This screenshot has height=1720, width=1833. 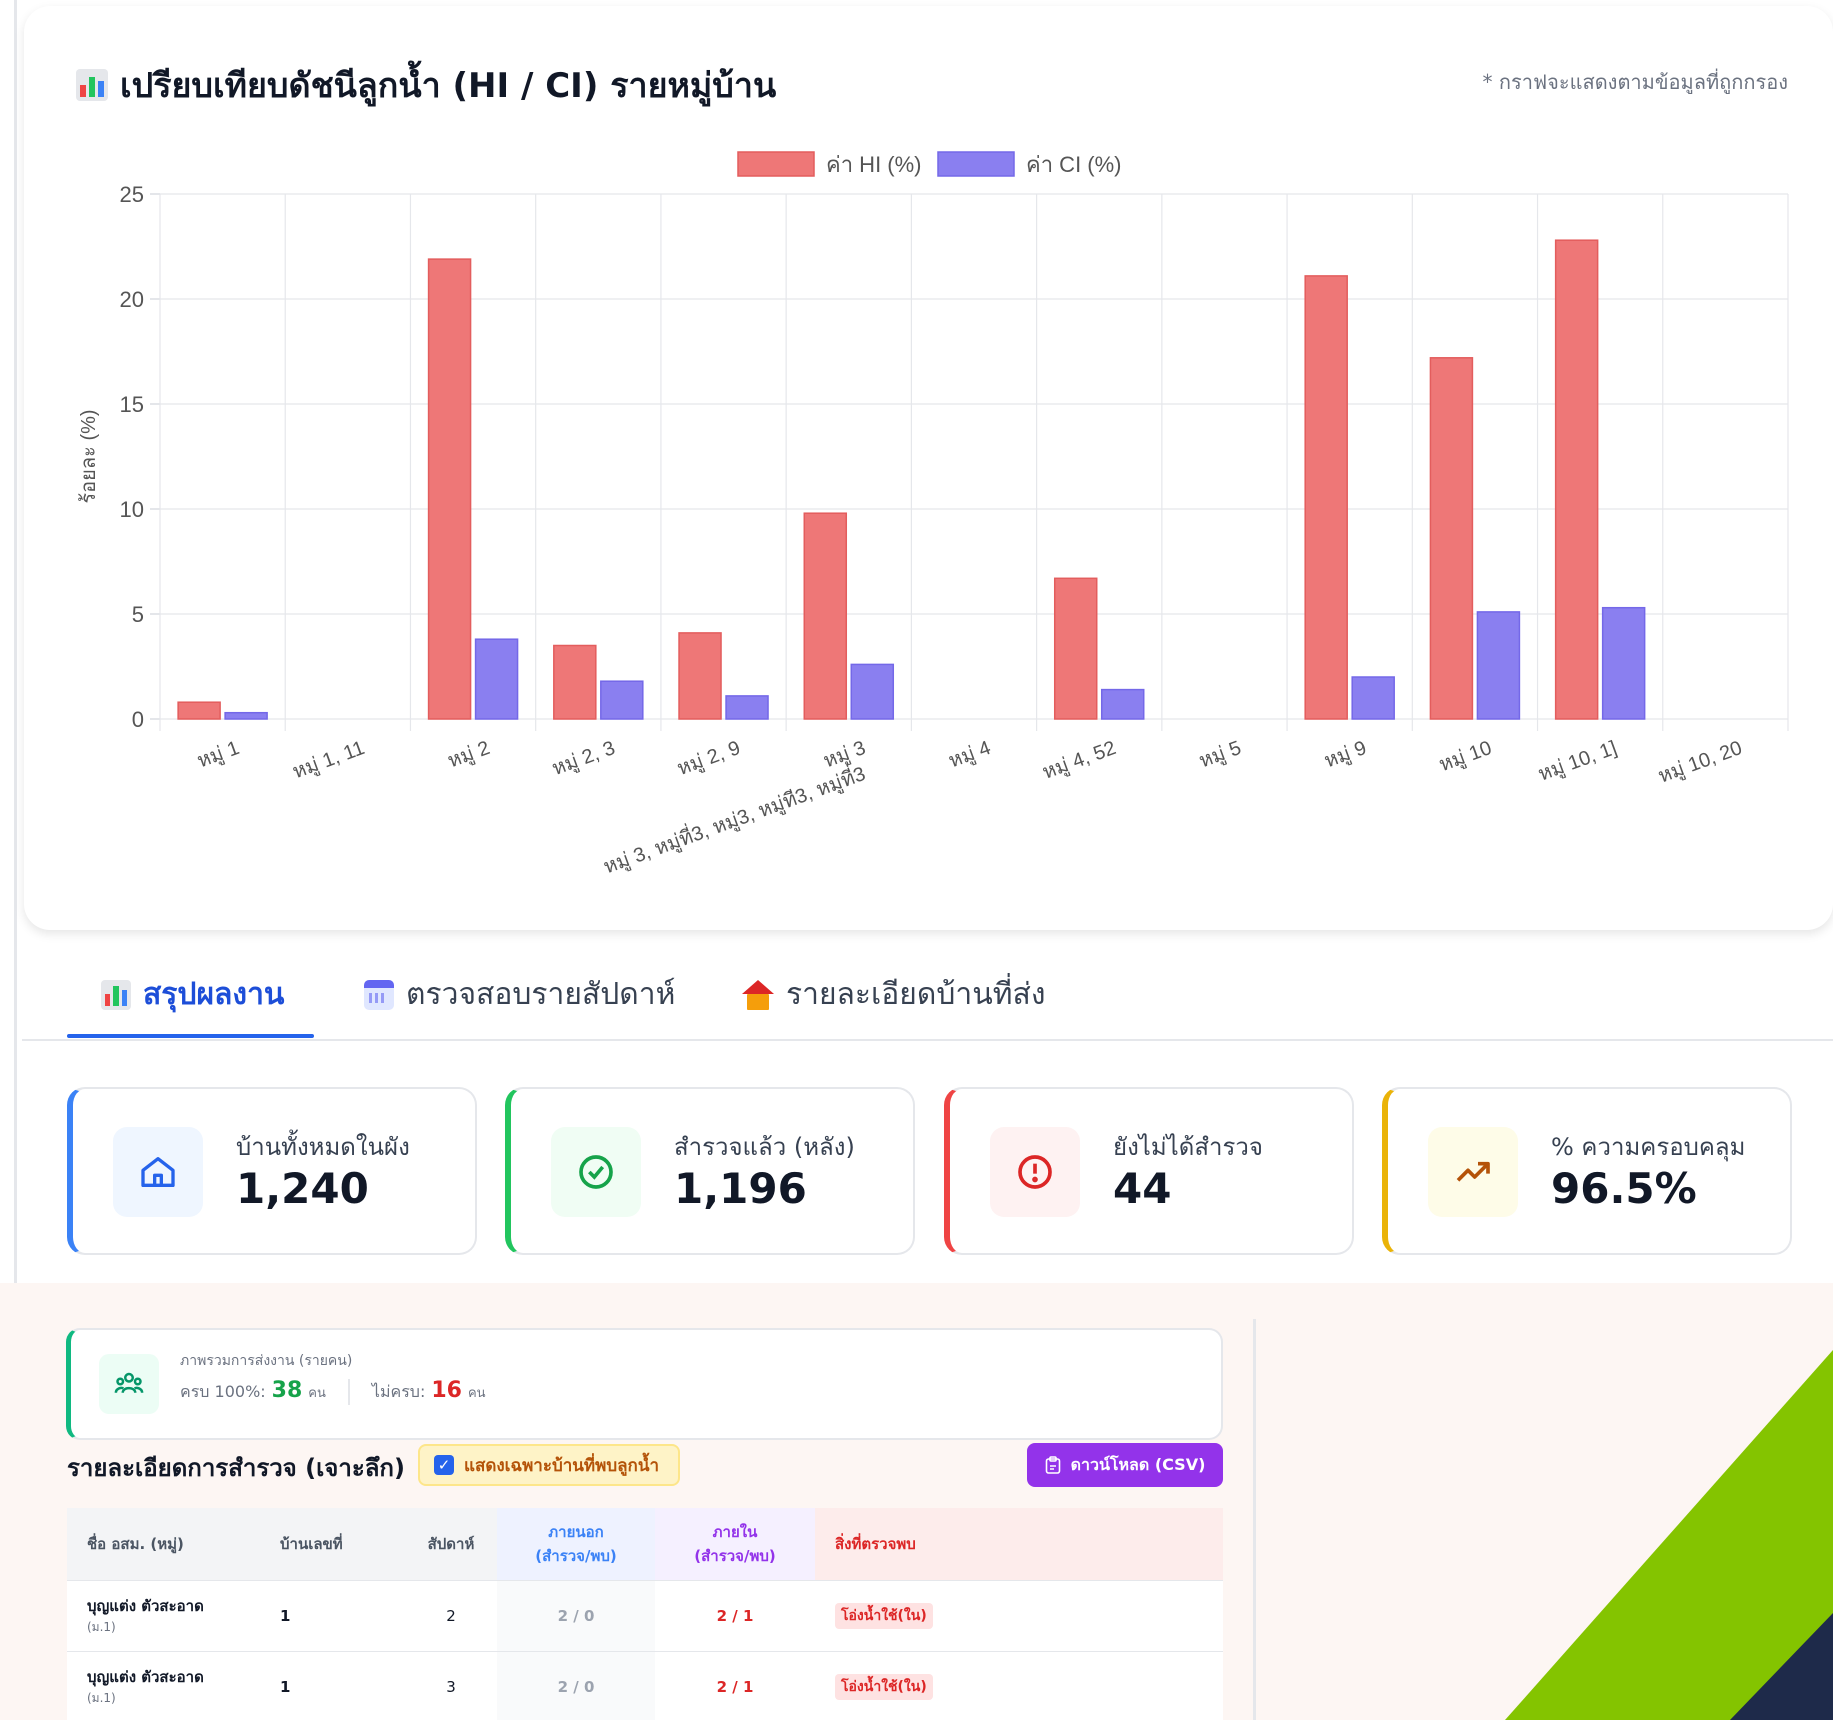 What do you see at coordinates (333, 1391) in the screenshot?
I see `summary-counts: ครบ 100%: 38 คน ไม่ครบ: 16 คน` at bounding box center [333, 1391].